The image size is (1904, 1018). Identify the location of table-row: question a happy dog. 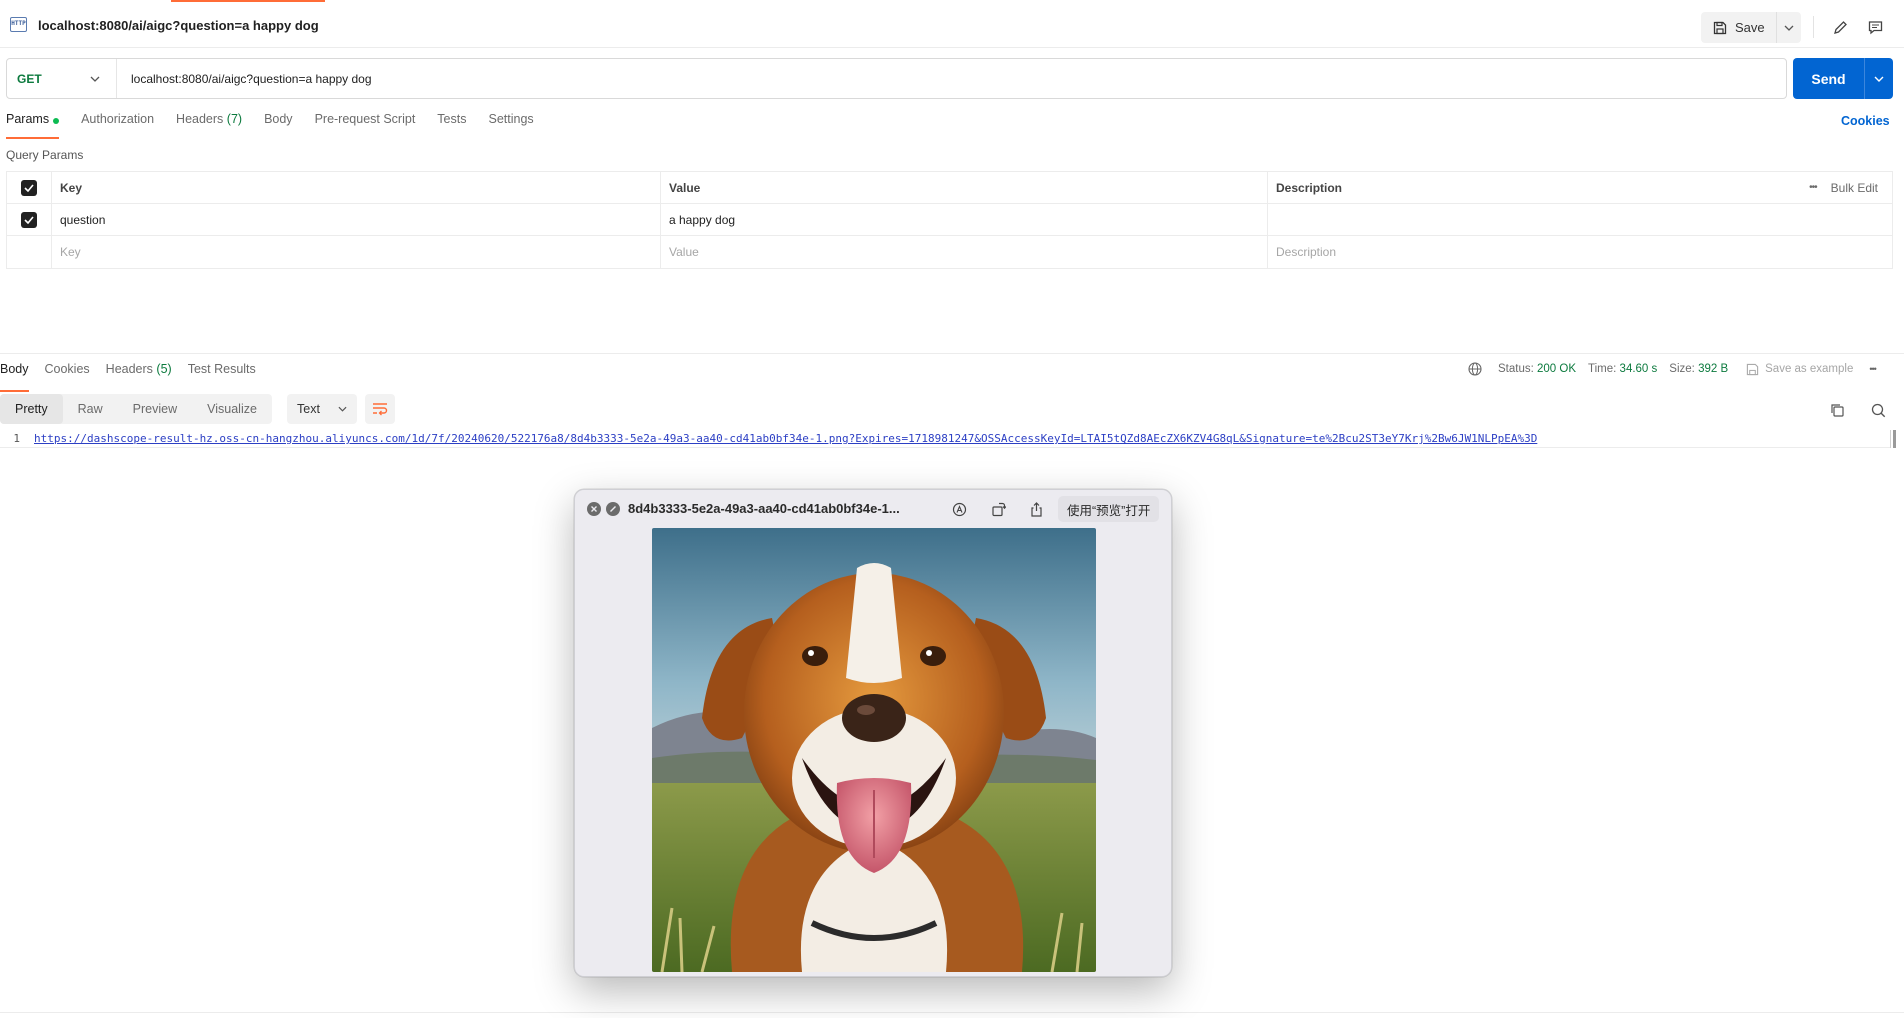
(949, 220).